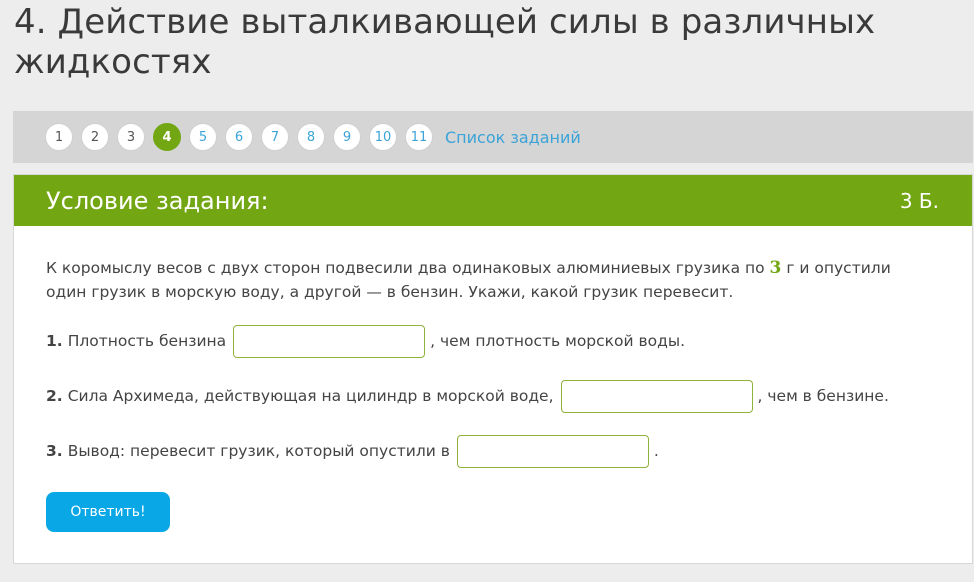 The height and width of the screenshot is (582, 974). What do you see at coordinates (311, 137) in the screenshot?
I see `nav-item-8: 8` at bounding box center [311, 137].